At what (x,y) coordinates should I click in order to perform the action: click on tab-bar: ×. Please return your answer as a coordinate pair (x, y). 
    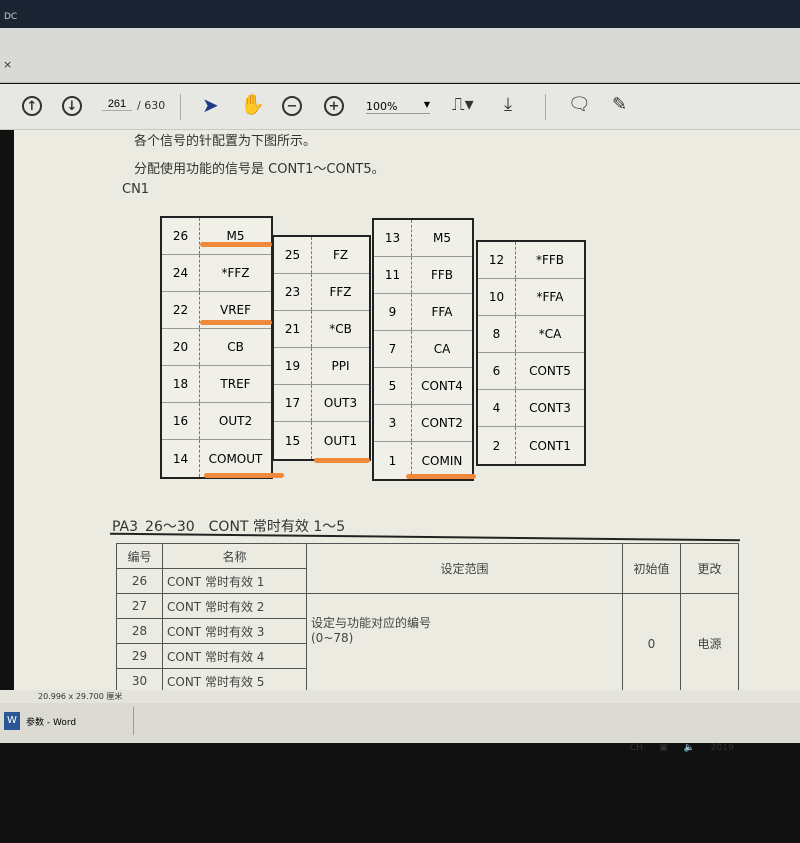
    Looking at the image, I should click on (400, 55).